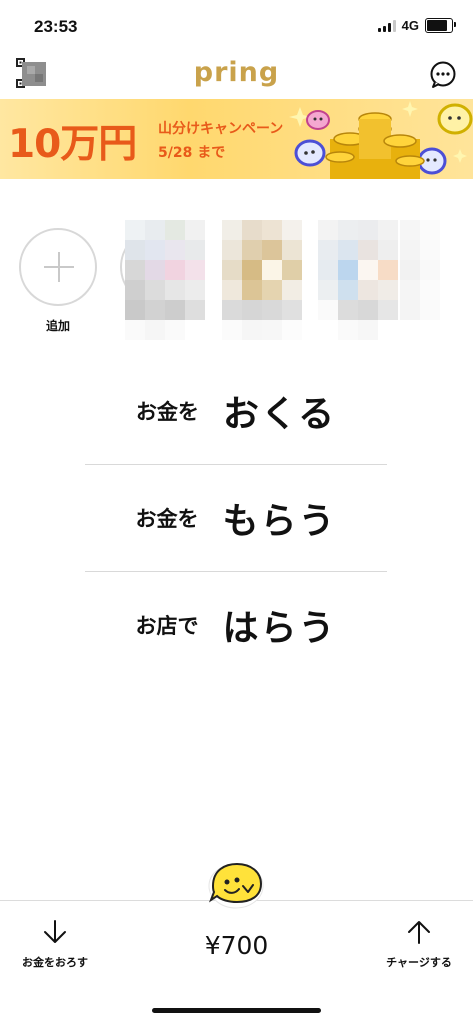  I want to click on send-money-prefix: お金を, so click(167, 412).